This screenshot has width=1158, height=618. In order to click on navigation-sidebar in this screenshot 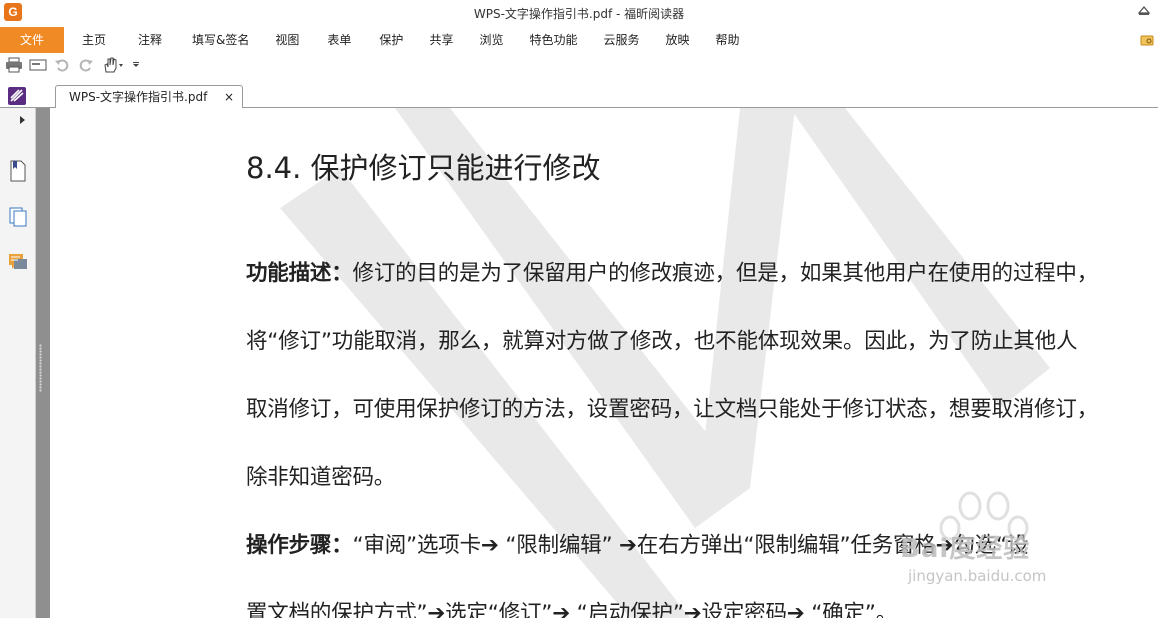, I will do `click(18, 363)`.